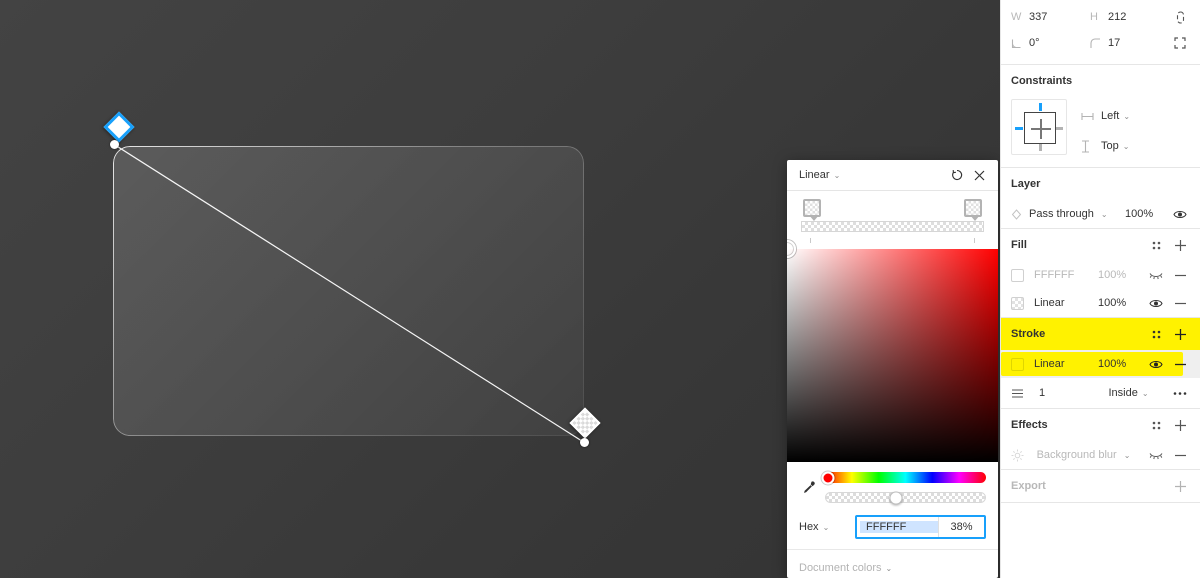 The width and height of the screenshot is (1200, 578). I want to click on blend-mode-value: Pass through, so click(1061, 214).